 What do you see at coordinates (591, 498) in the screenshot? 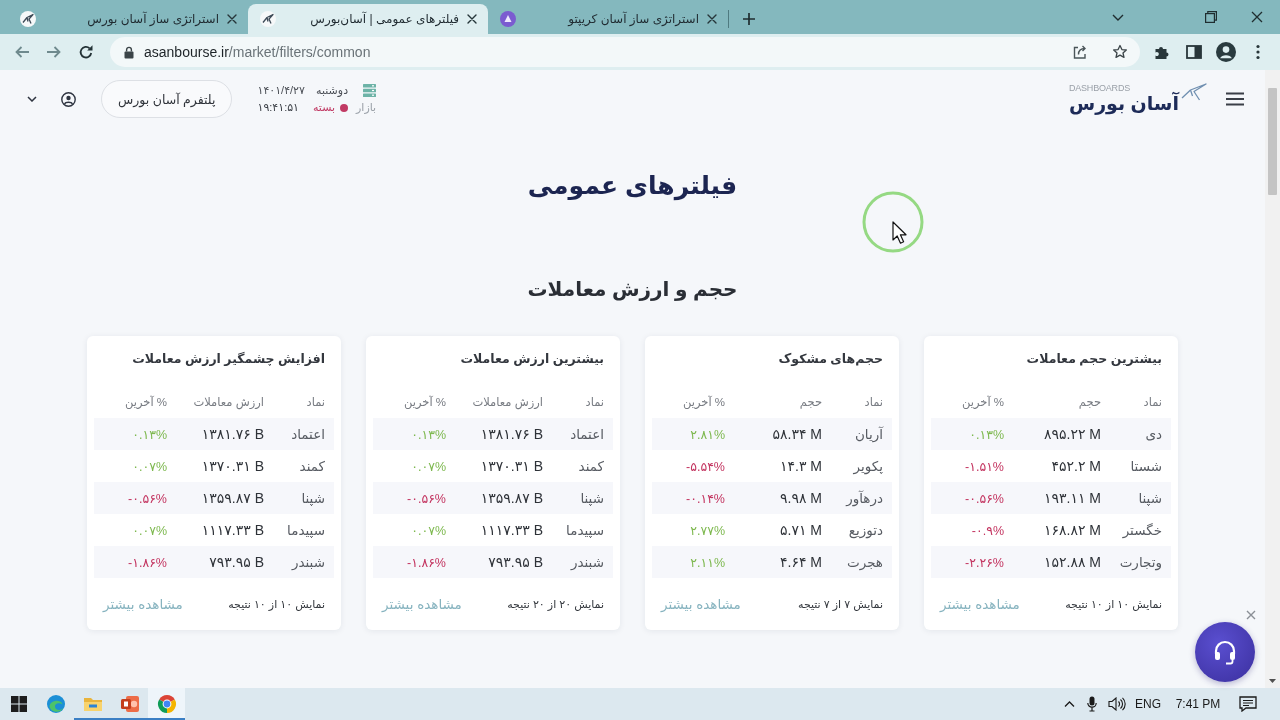
I see `symbol-cell-text: شپنا` at bounding box center [591, 498].